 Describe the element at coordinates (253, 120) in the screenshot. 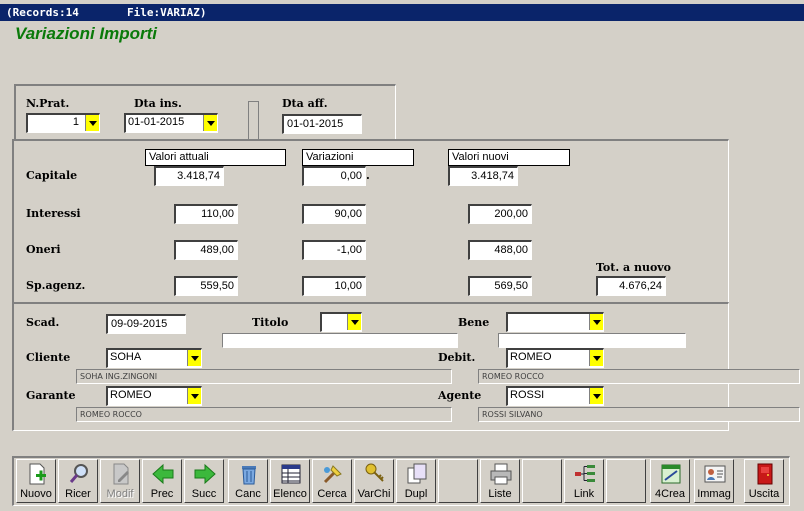

I see `splitter-handle` at that location.